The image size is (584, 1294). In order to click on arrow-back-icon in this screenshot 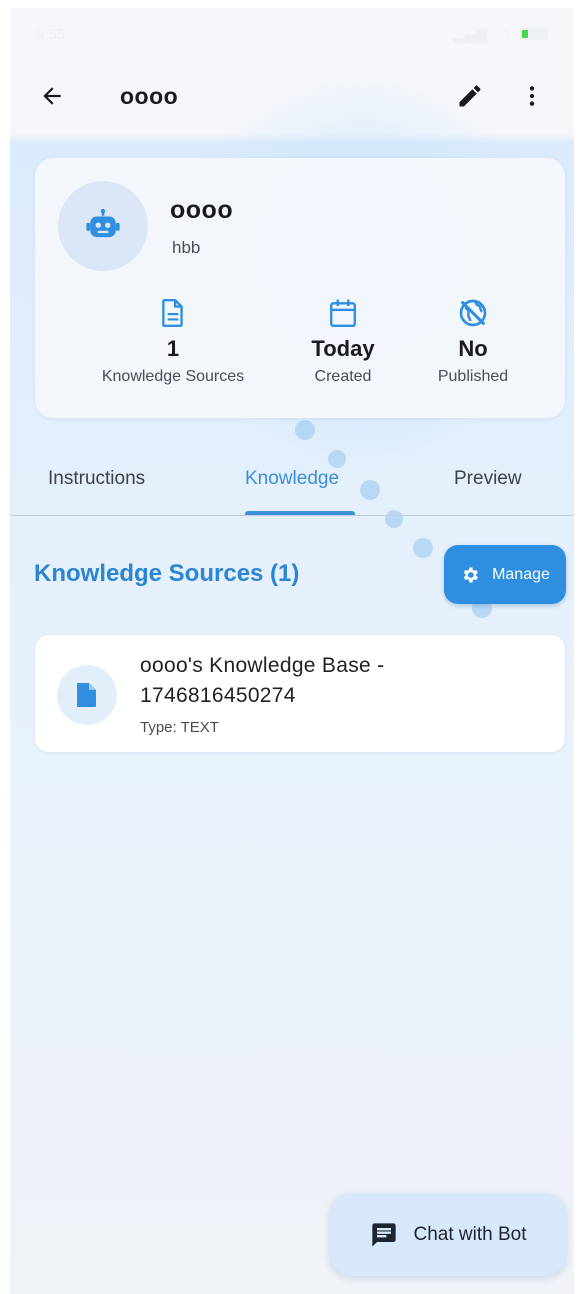, I will do `click(52, 96)`.